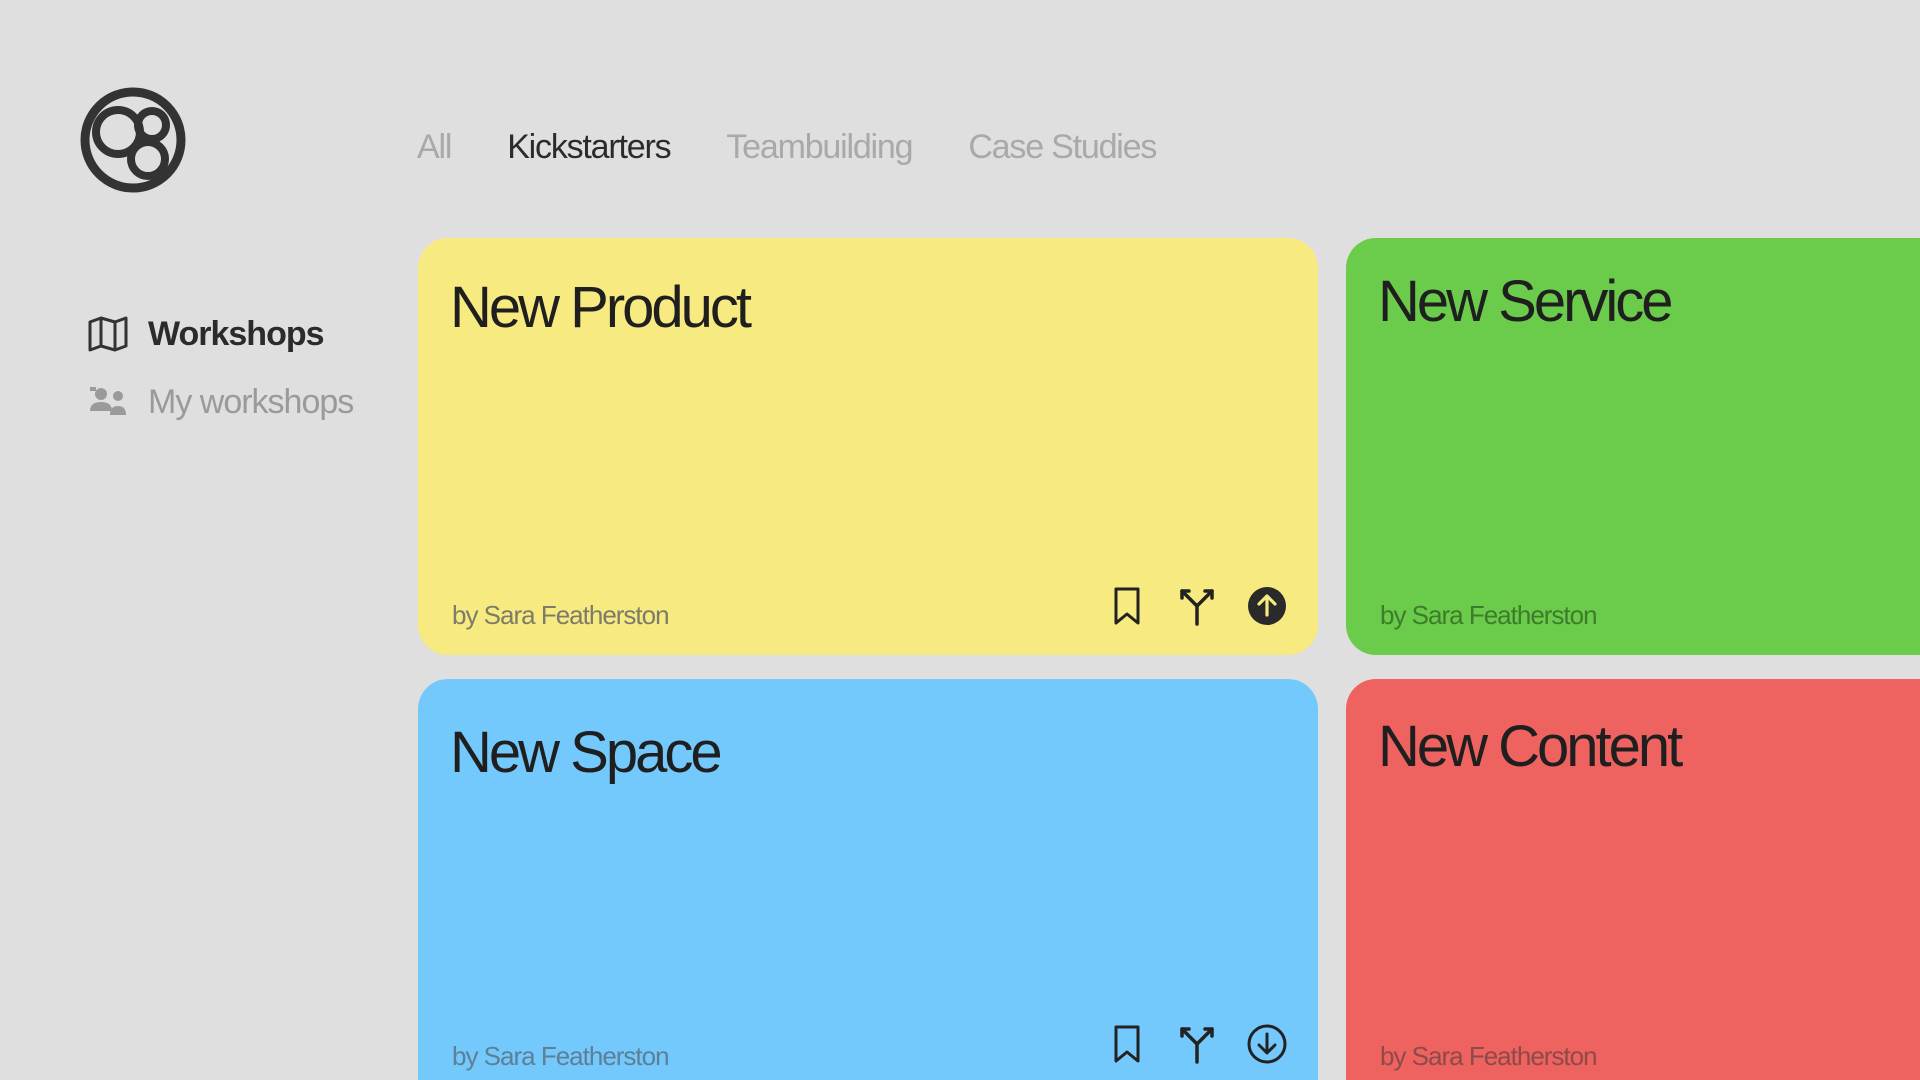 The height and width of the screenshot is (1080, 1920). I want to click on workshop-card-new-content: New Content by Sara Featherston, so click(1633, 879).